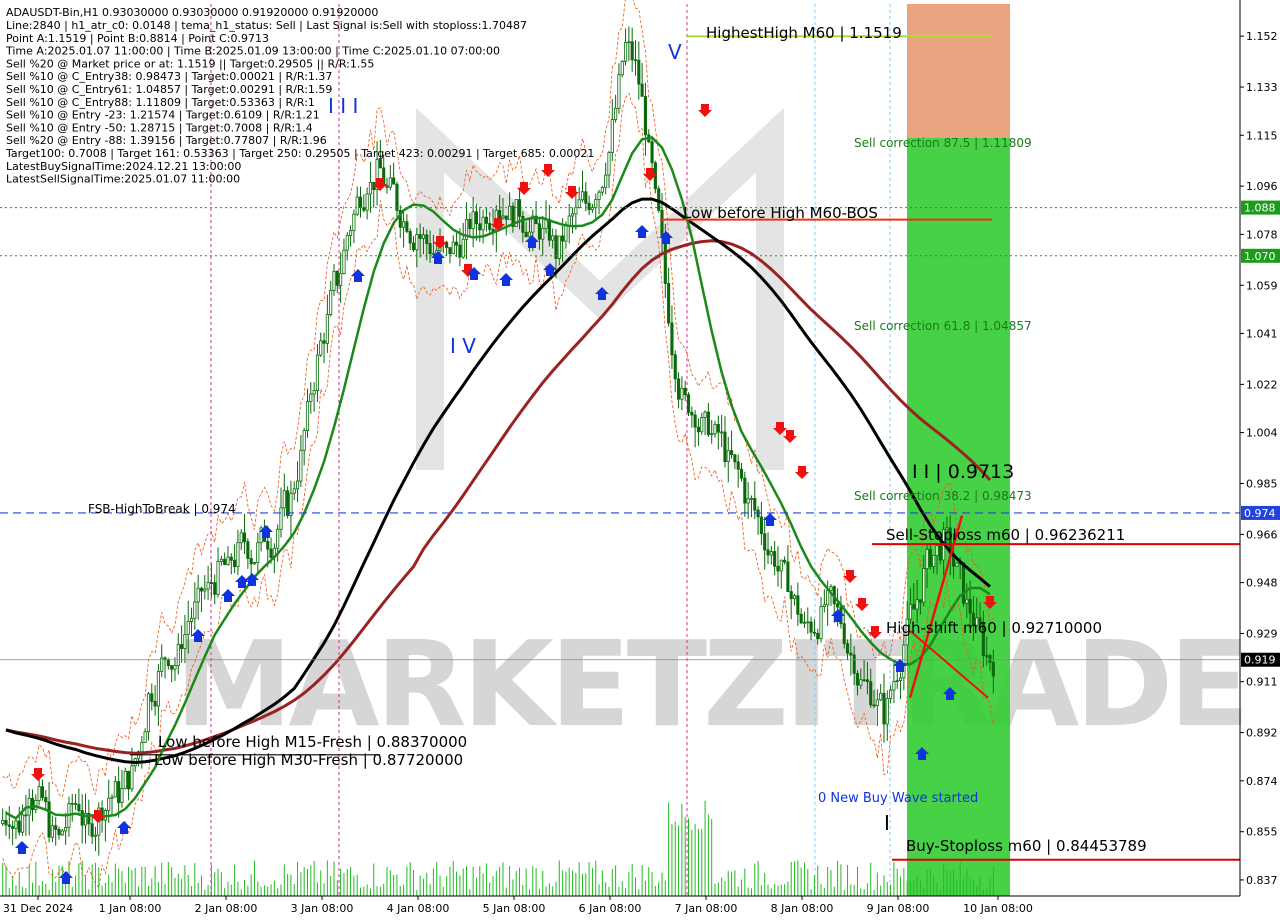  I want to click on point-c-label: I I | 0.9713, so click(963, 472).